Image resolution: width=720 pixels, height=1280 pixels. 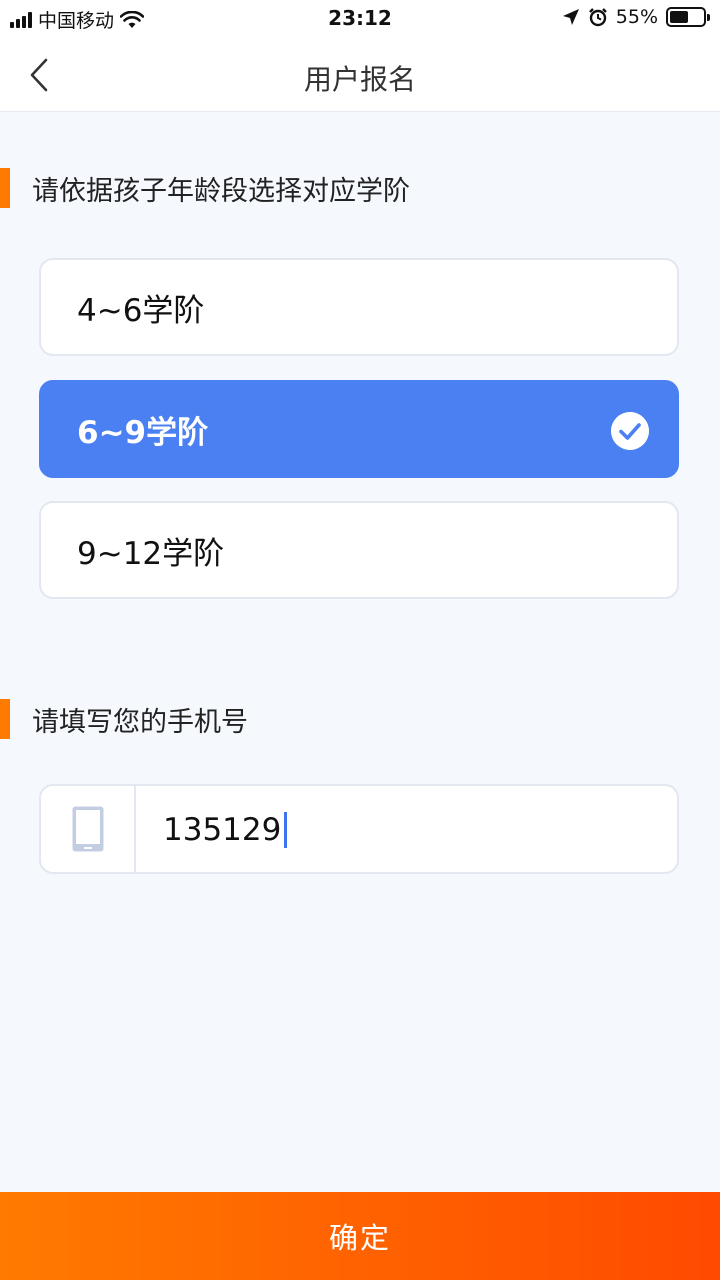 I want to click on grade-option-label: 6~9学阶, so click(x=143, y=432).